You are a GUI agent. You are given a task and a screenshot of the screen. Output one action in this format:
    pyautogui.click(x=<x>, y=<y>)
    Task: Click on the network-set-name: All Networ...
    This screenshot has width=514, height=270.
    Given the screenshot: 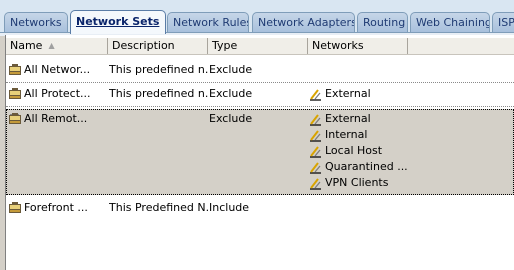 What is the action you would take?
    pyautogui.click(x=57, y=69)
    